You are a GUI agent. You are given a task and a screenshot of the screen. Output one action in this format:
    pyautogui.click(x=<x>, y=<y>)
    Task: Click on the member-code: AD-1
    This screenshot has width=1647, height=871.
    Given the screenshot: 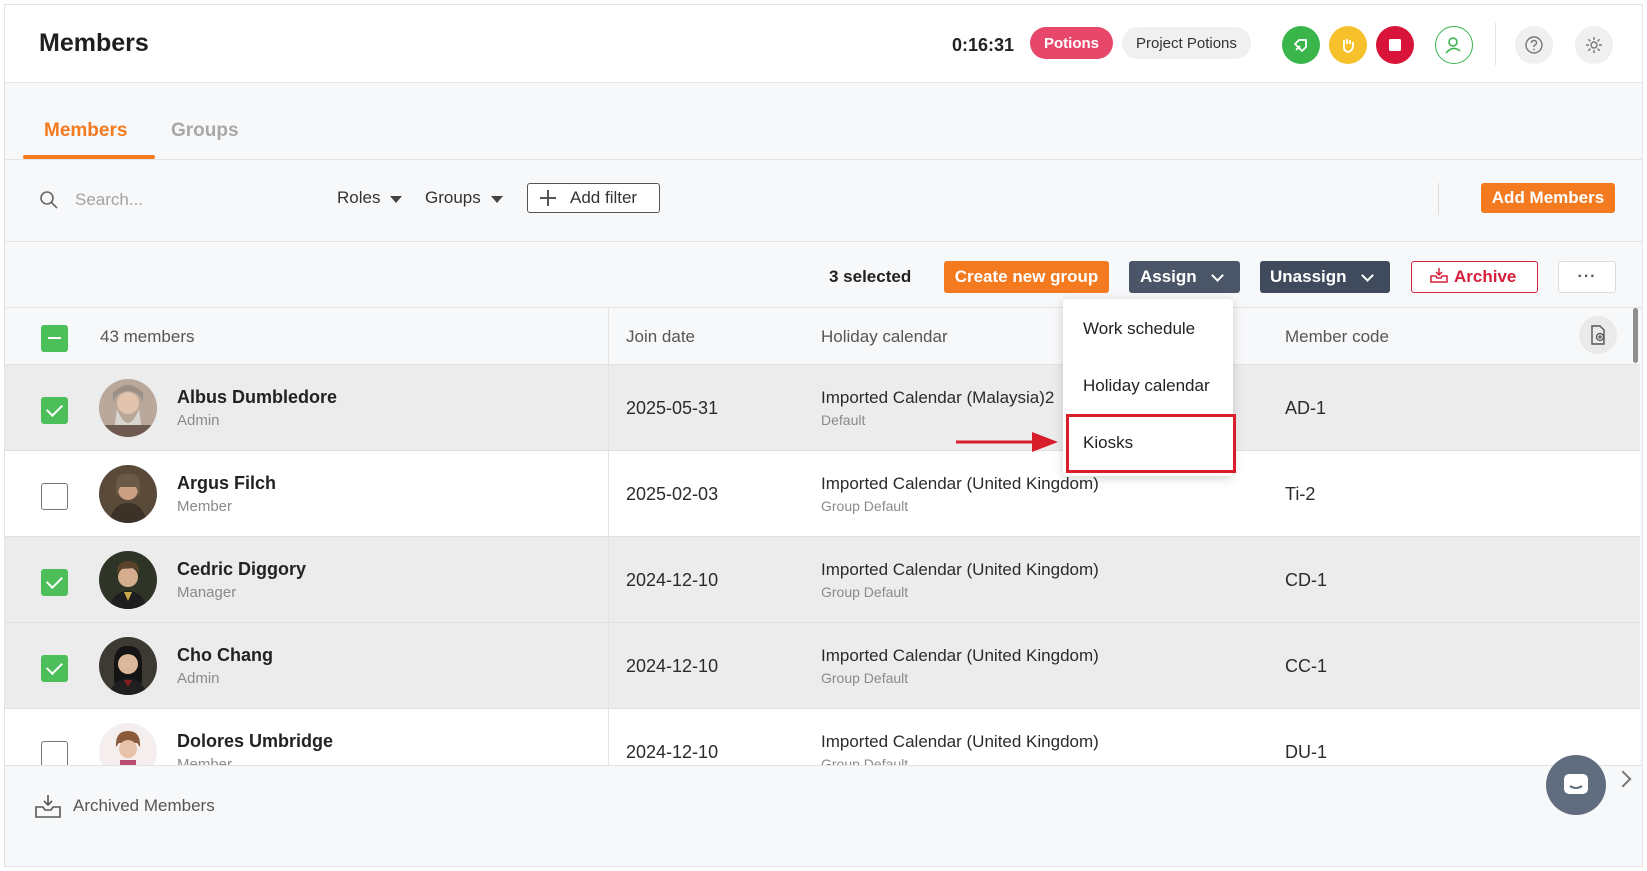 What is the action you would take?
    pyautogui.click(x=1306, y=408)
    